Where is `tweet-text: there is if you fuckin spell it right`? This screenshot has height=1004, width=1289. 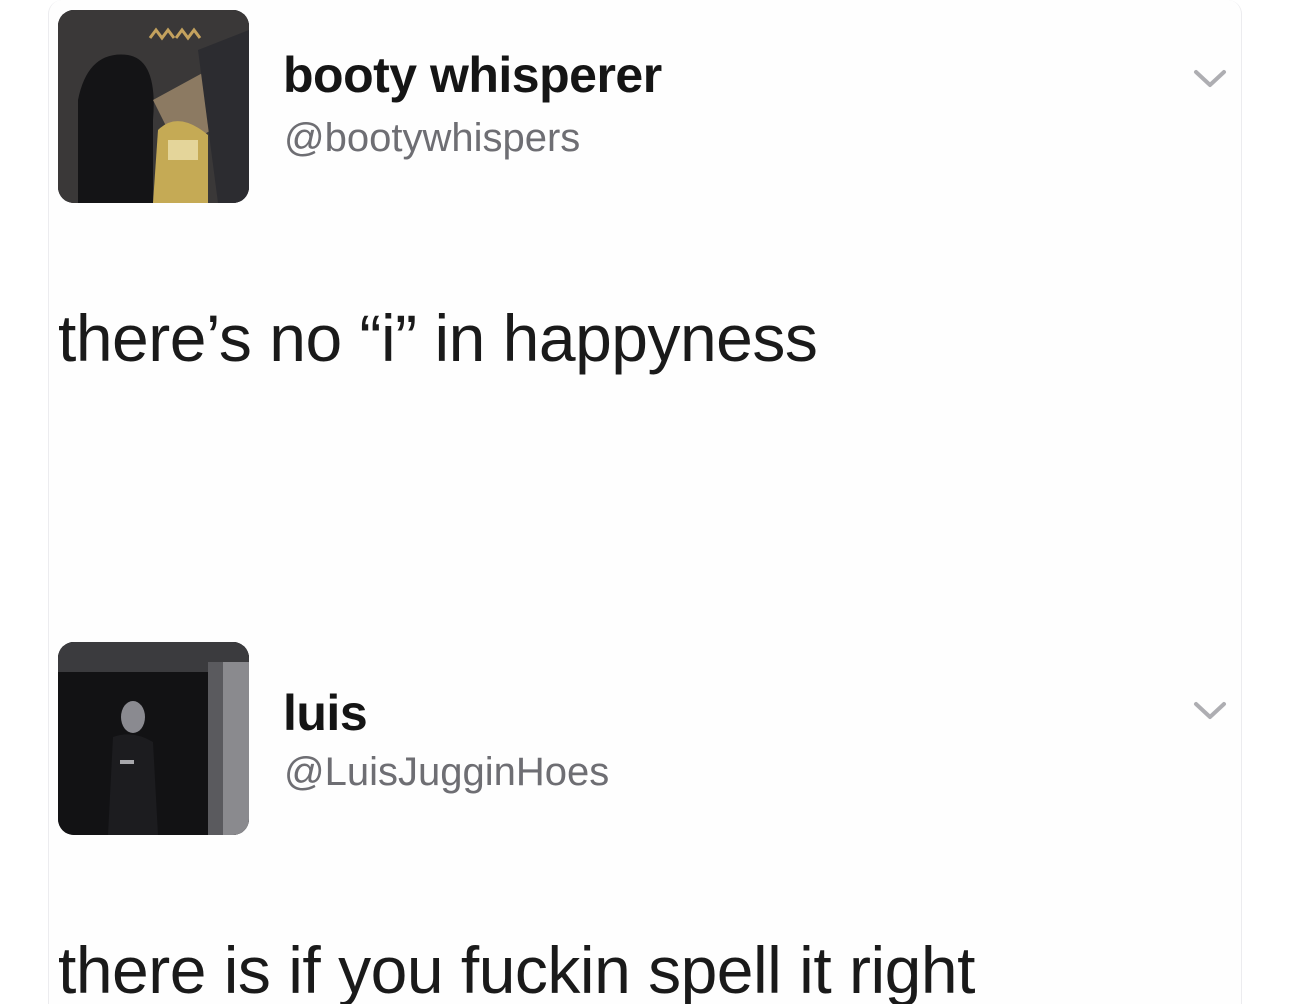 tweet-text: there is if you fuckin spell it right is located at coordinates (516, 968).